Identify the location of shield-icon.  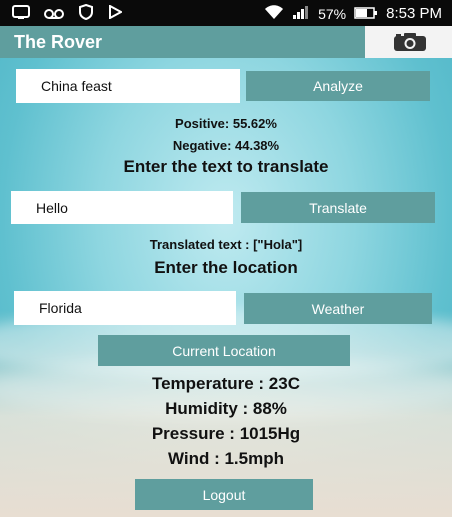
(86, 14).